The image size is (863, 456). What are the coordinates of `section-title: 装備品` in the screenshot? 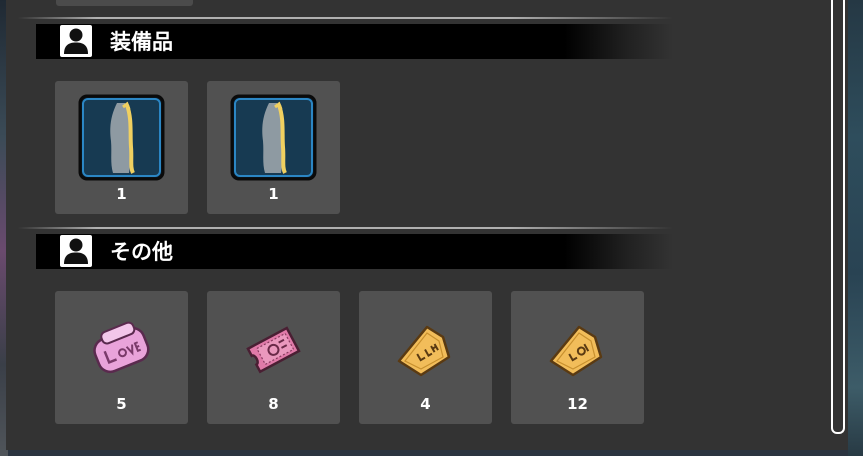 It's located at (141, 42).